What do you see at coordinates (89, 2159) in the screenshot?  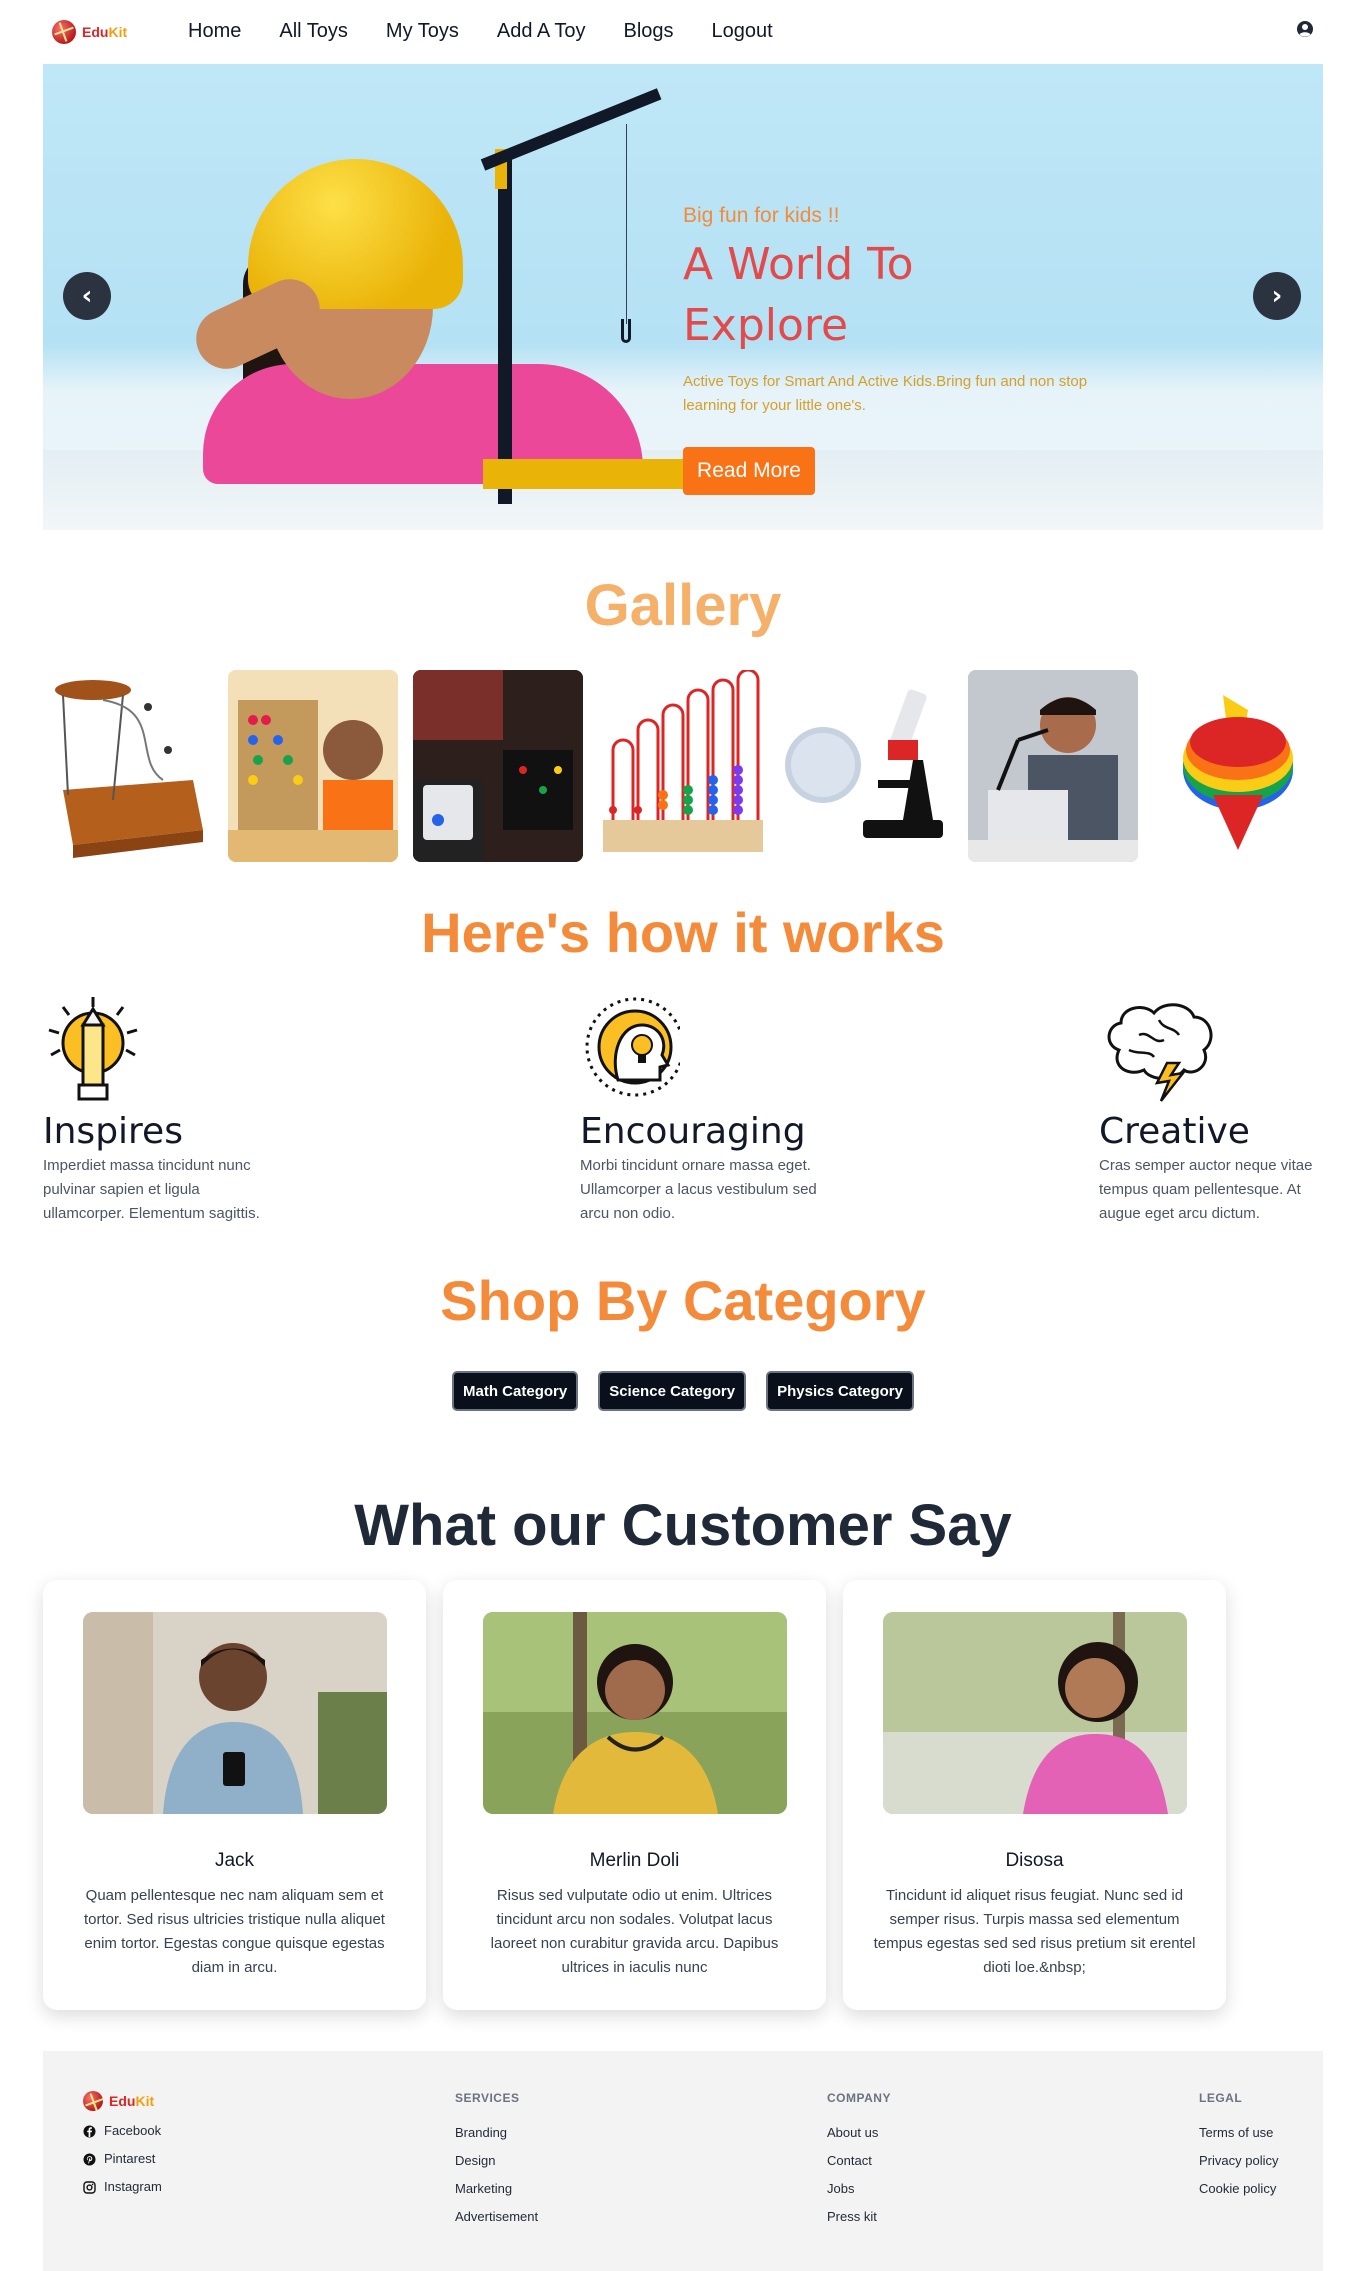 I see `pinterest-icon` at bounding box center [89, 2159].